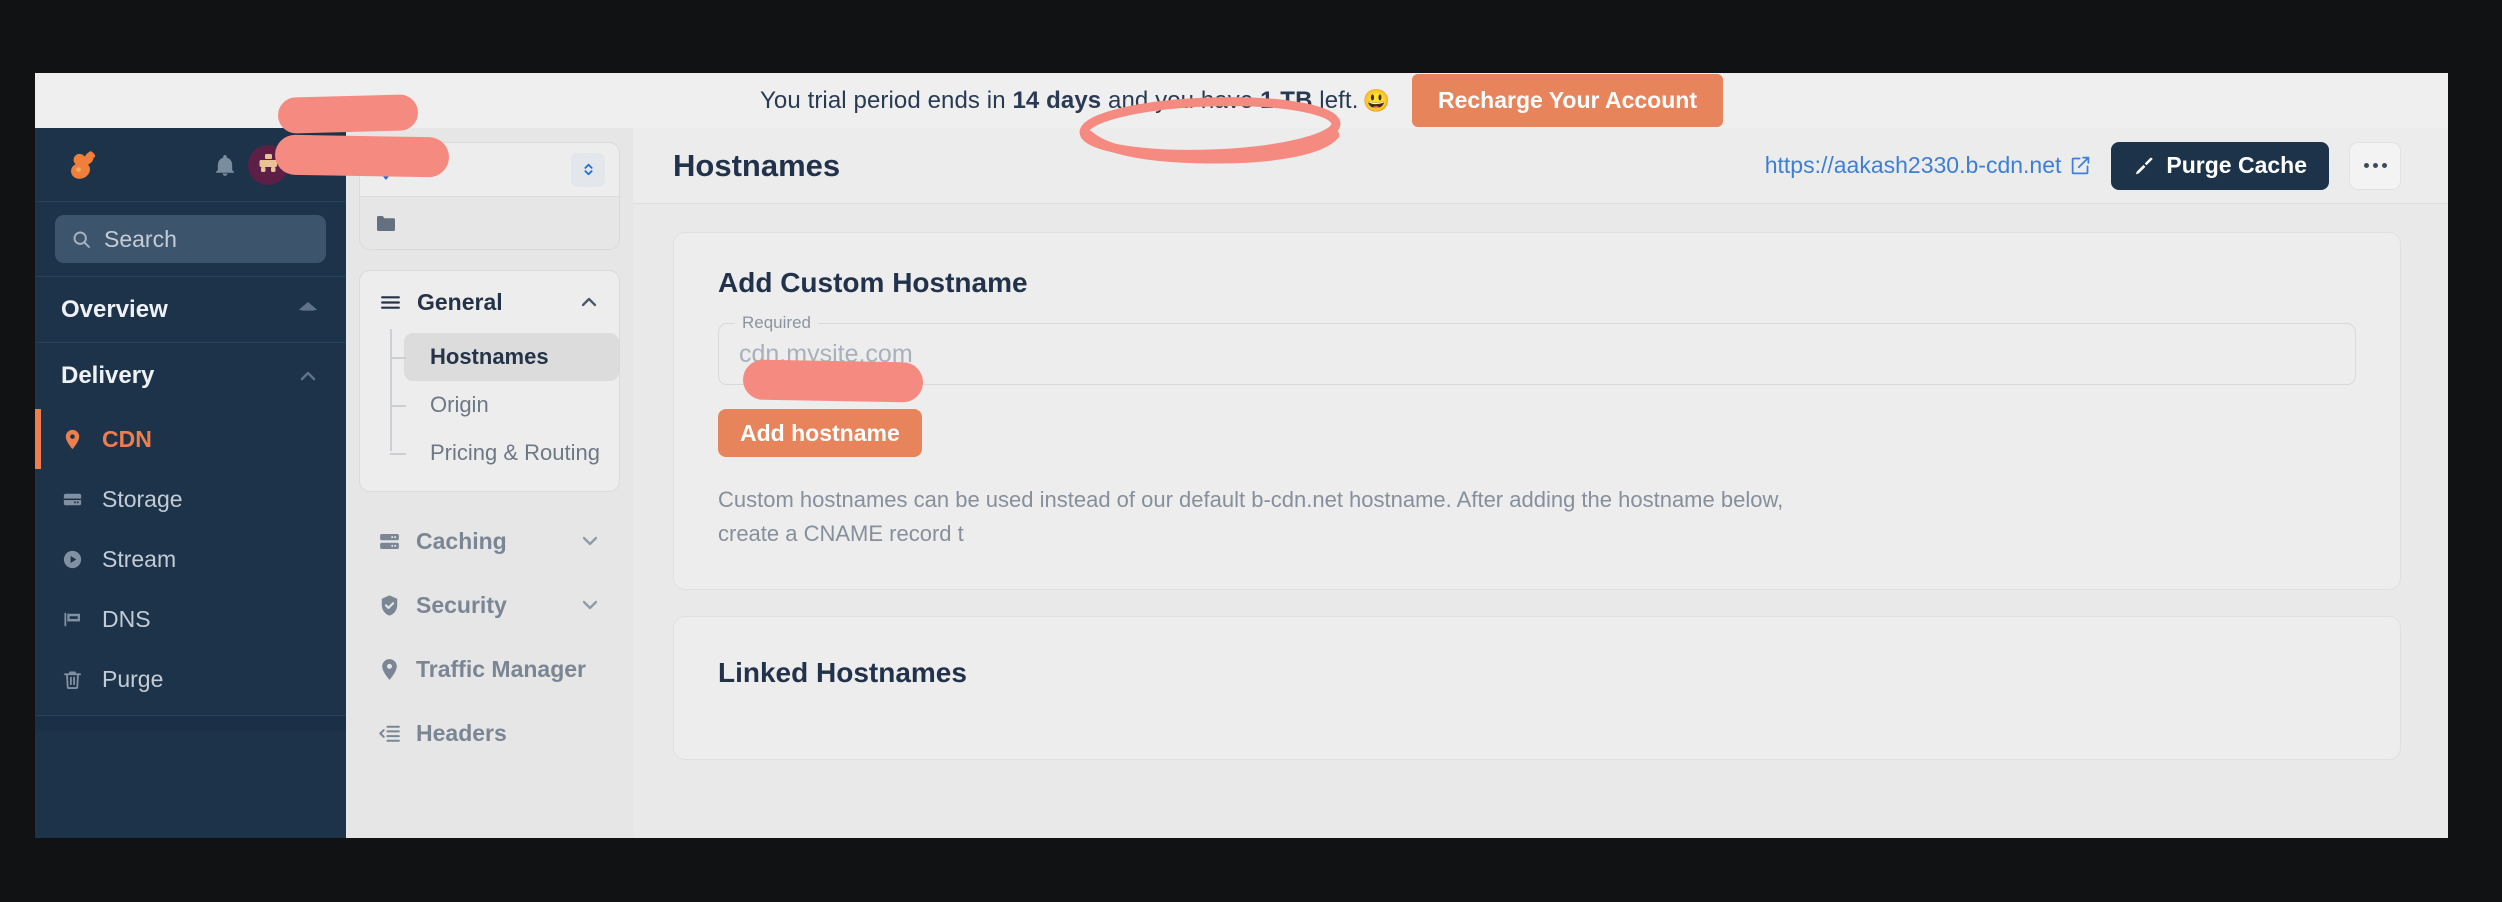 This screenshot has height=902, width=2502. Describe the element at coordinates (82, 165) in the screenshot. I see `bunny-logo-icon` at that location.